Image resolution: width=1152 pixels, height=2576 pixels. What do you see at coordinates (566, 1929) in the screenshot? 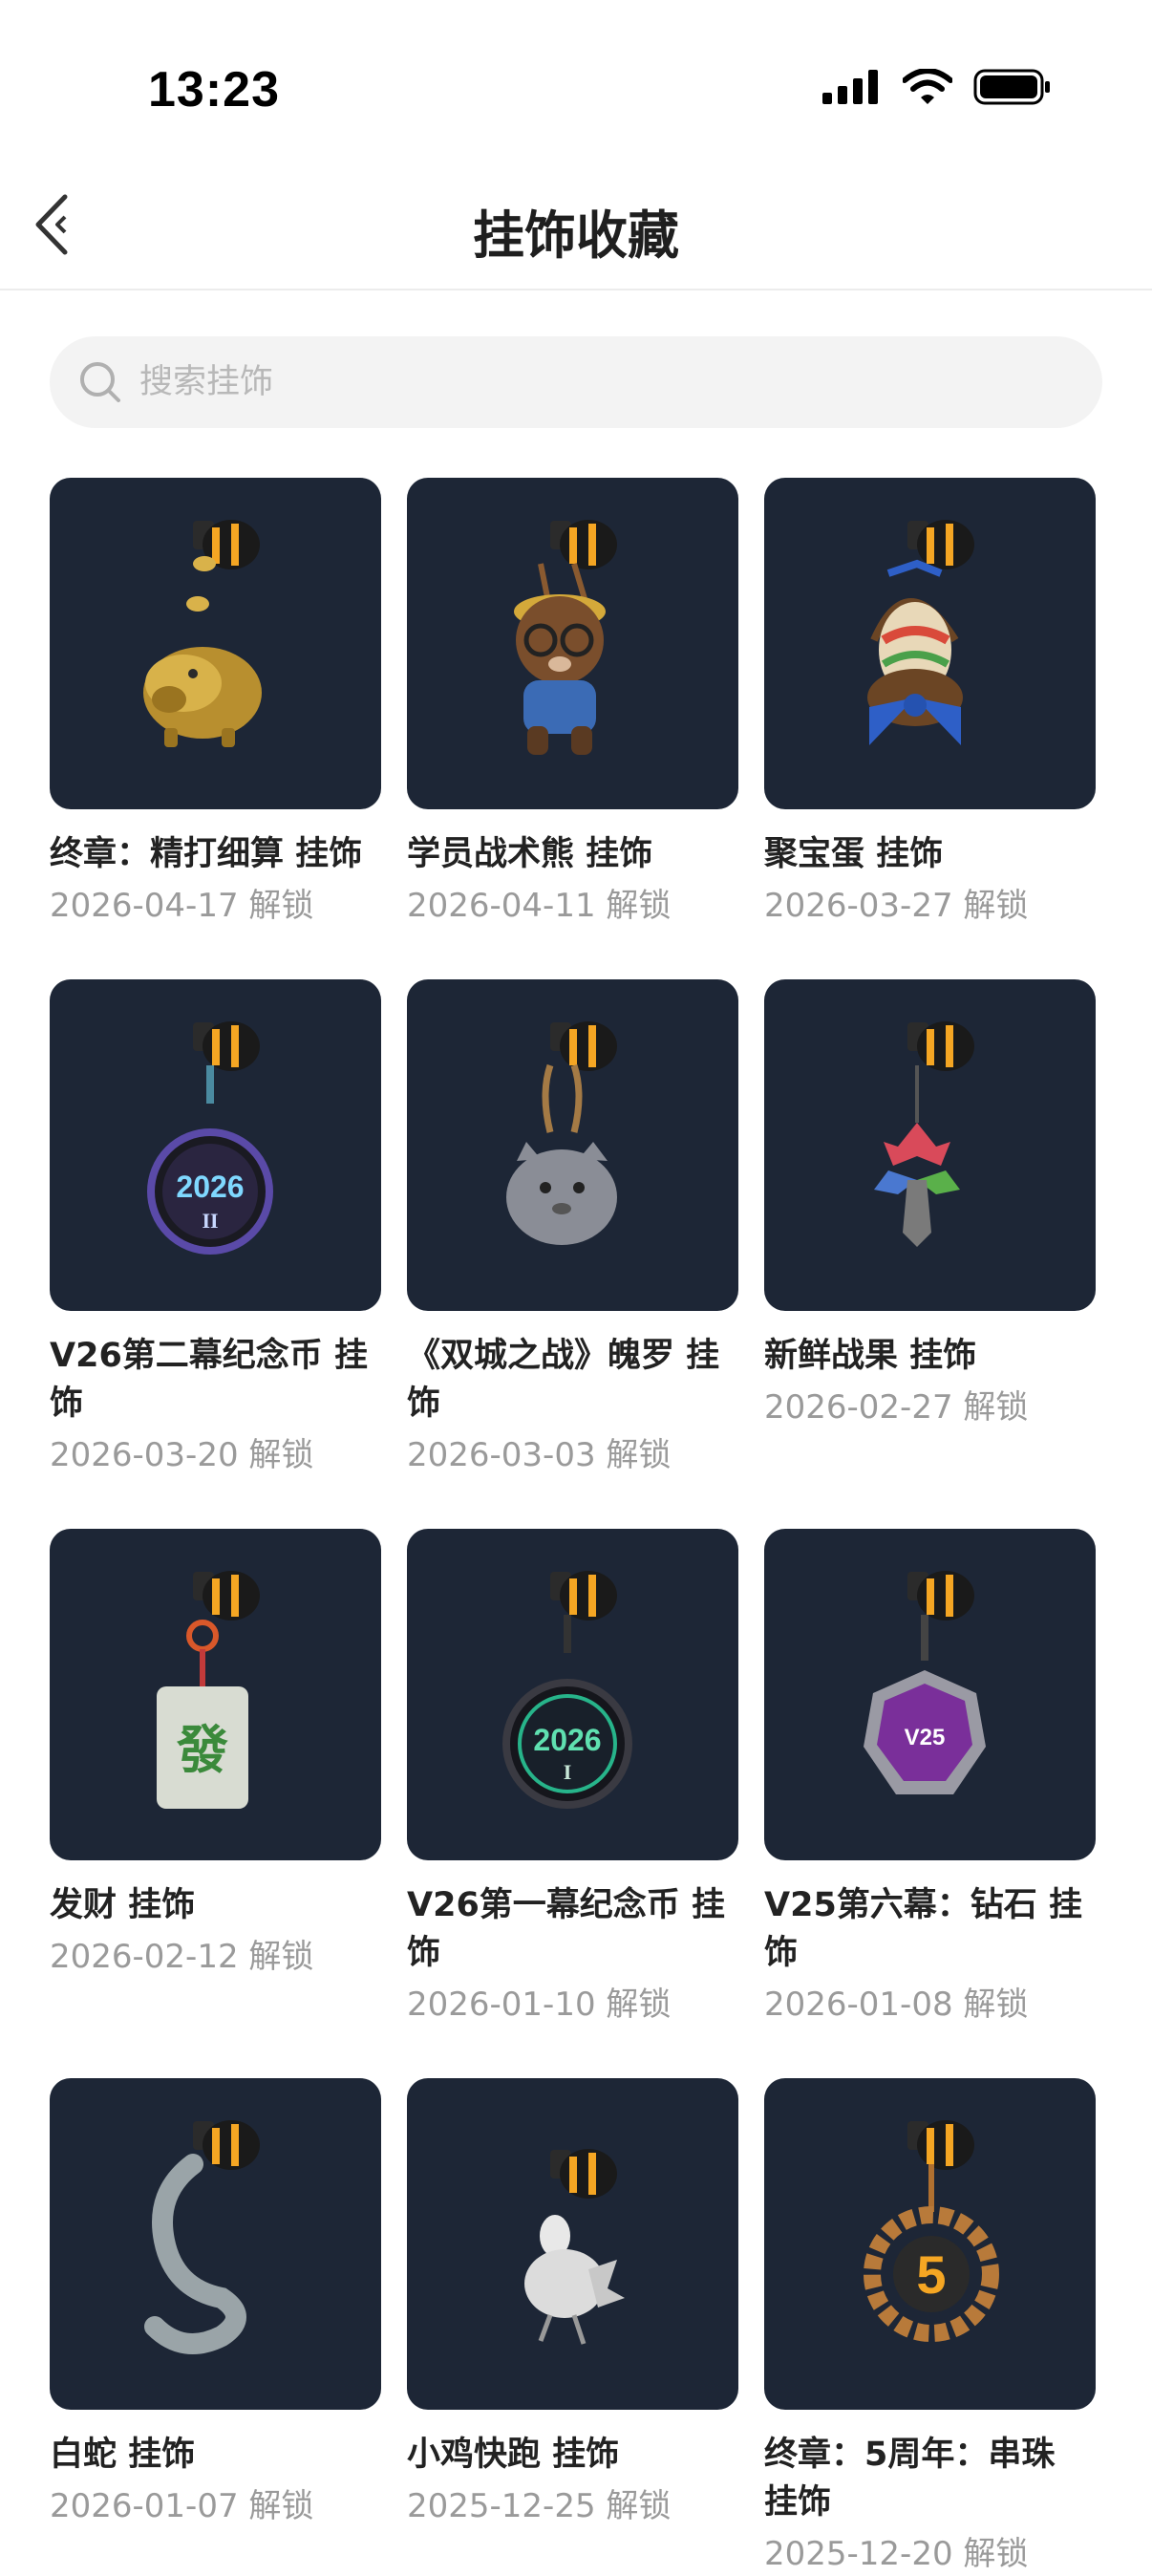
I see `charm-name: V26第一幕纪念币 挂饰` at bounding box center [566, 1929].